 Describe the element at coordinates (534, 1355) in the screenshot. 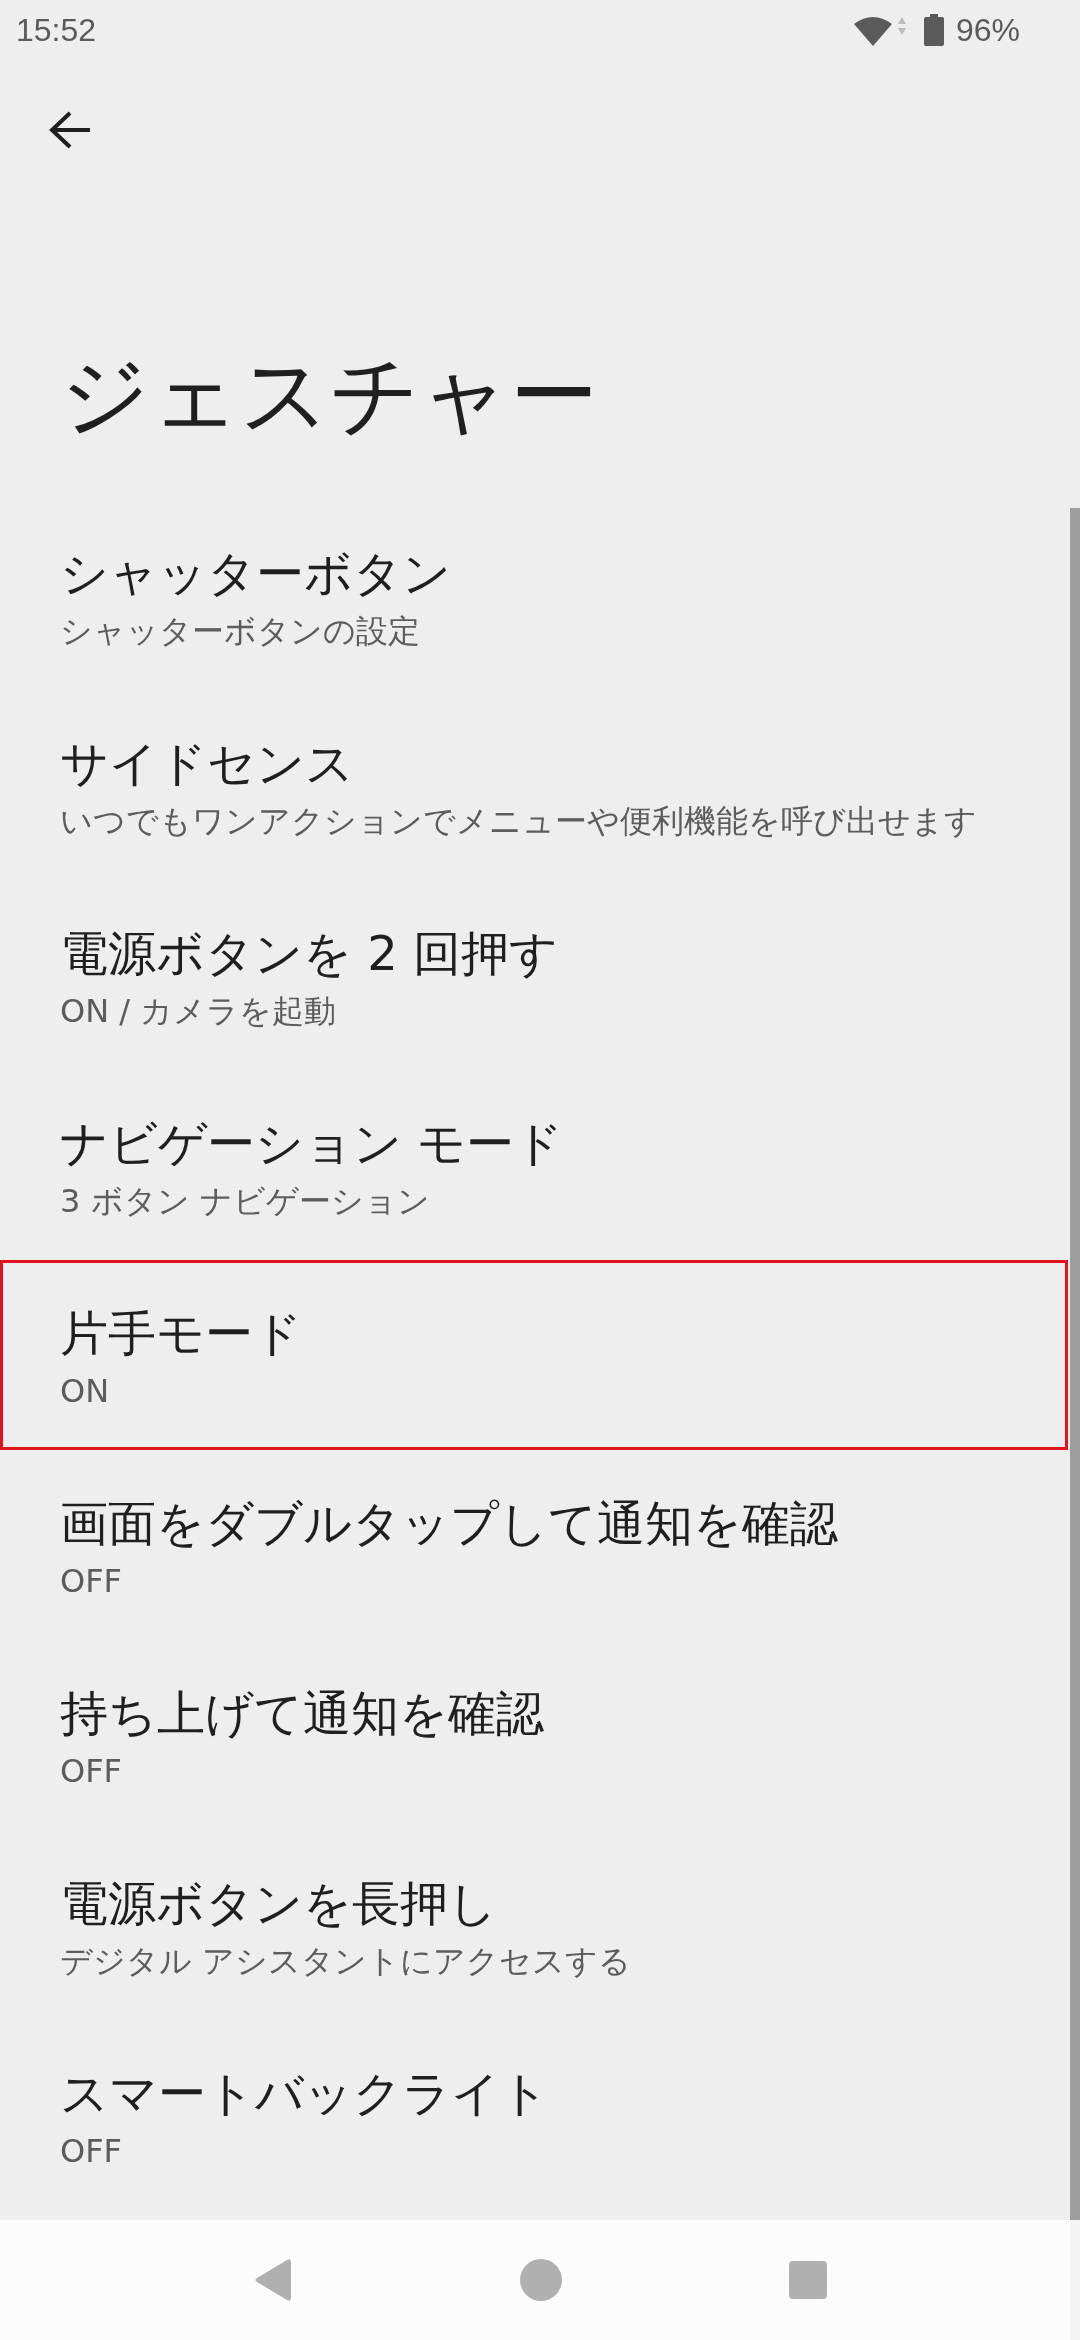

I see `settings-item: 片手モード ON` at that location.